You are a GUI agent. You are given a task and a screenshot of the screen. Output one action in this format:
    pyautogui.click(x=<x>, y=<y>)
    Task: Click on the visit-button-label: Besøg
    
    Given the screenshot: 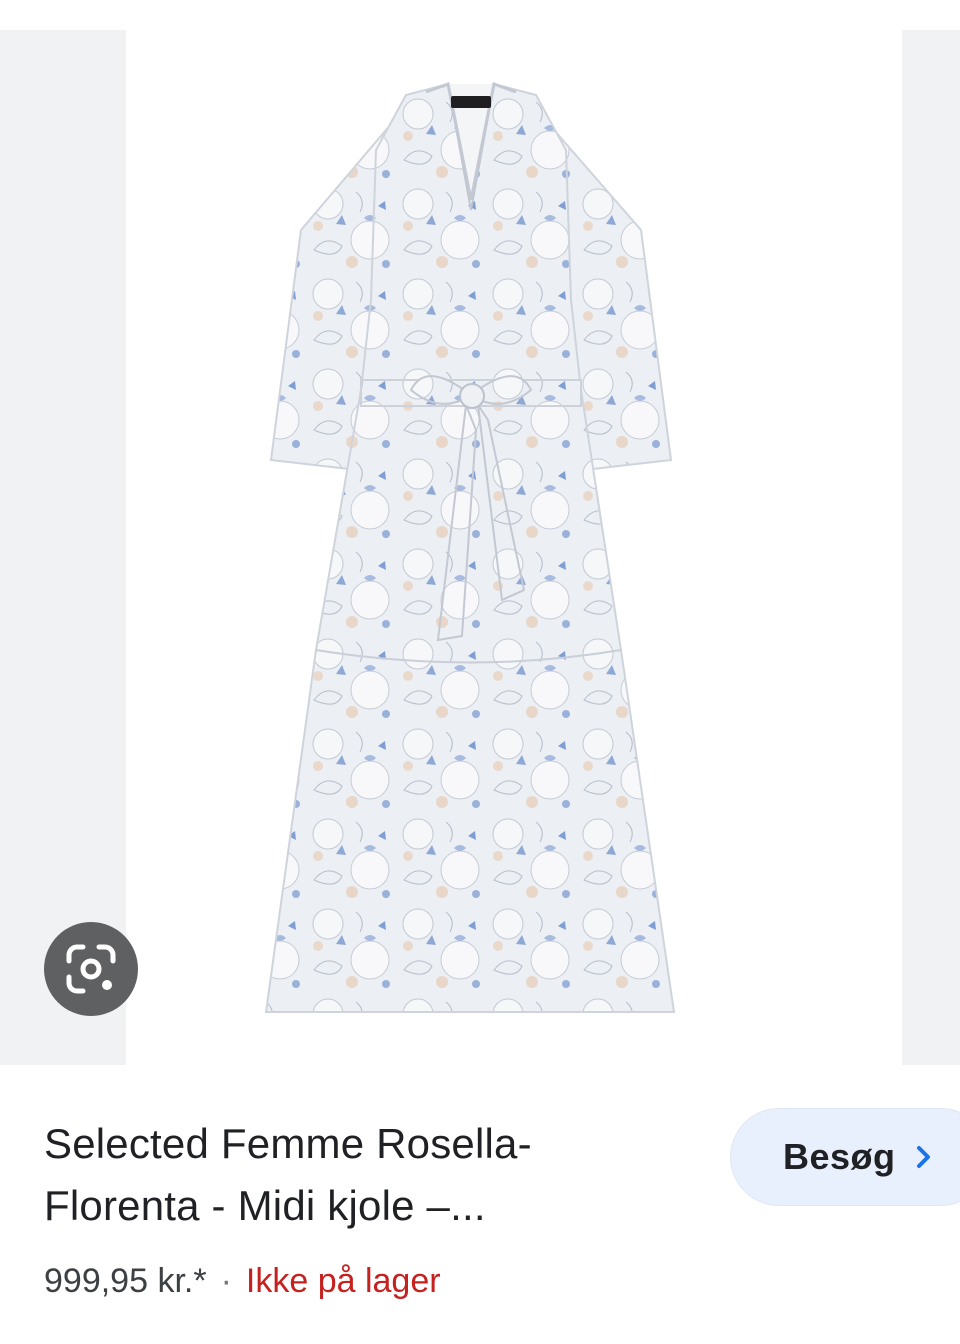 What is the action you would take?
    pyautogui.click(x=839, y=1156)
    